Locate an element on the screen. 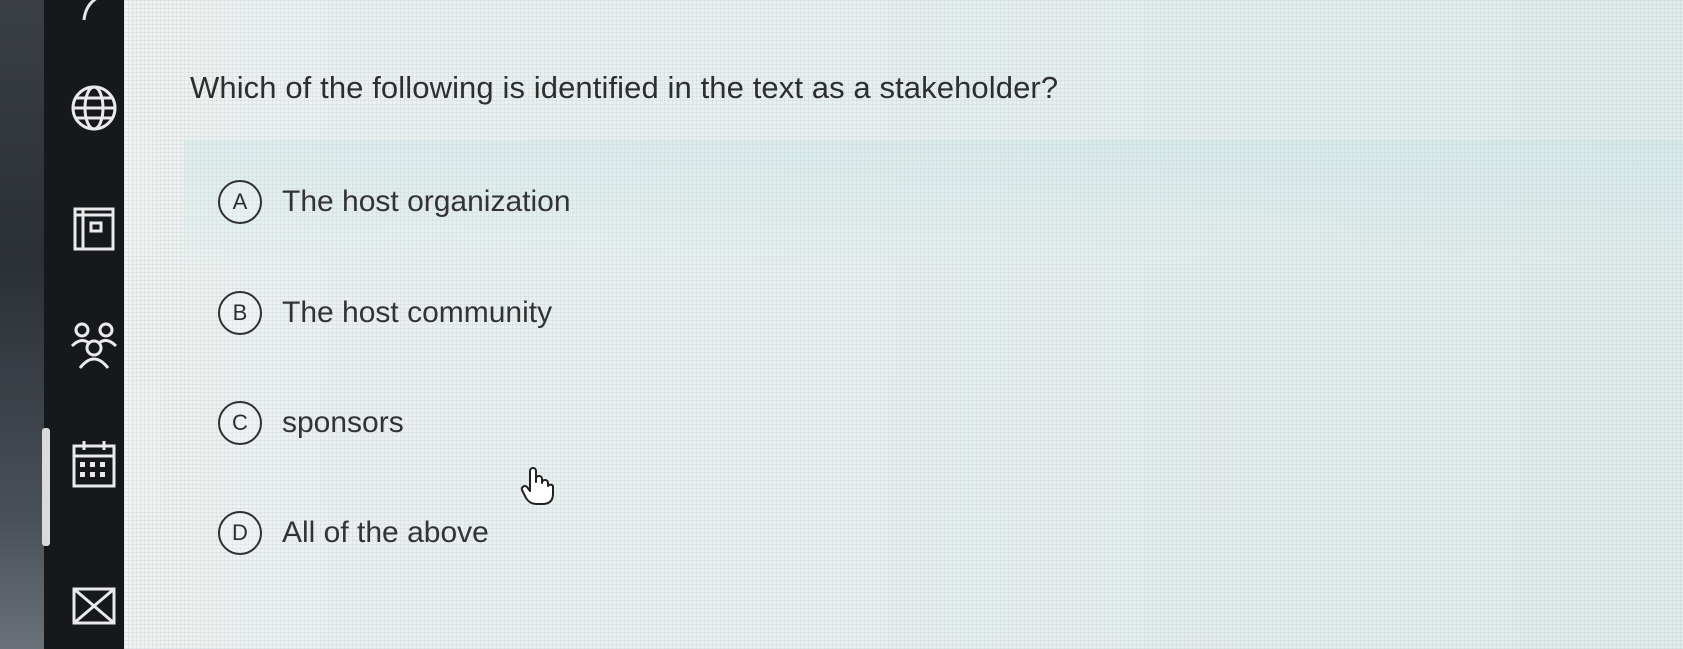 This screenshot has width=1683, height=649. hand-cursor-icon is located at coordinates (537, 488).